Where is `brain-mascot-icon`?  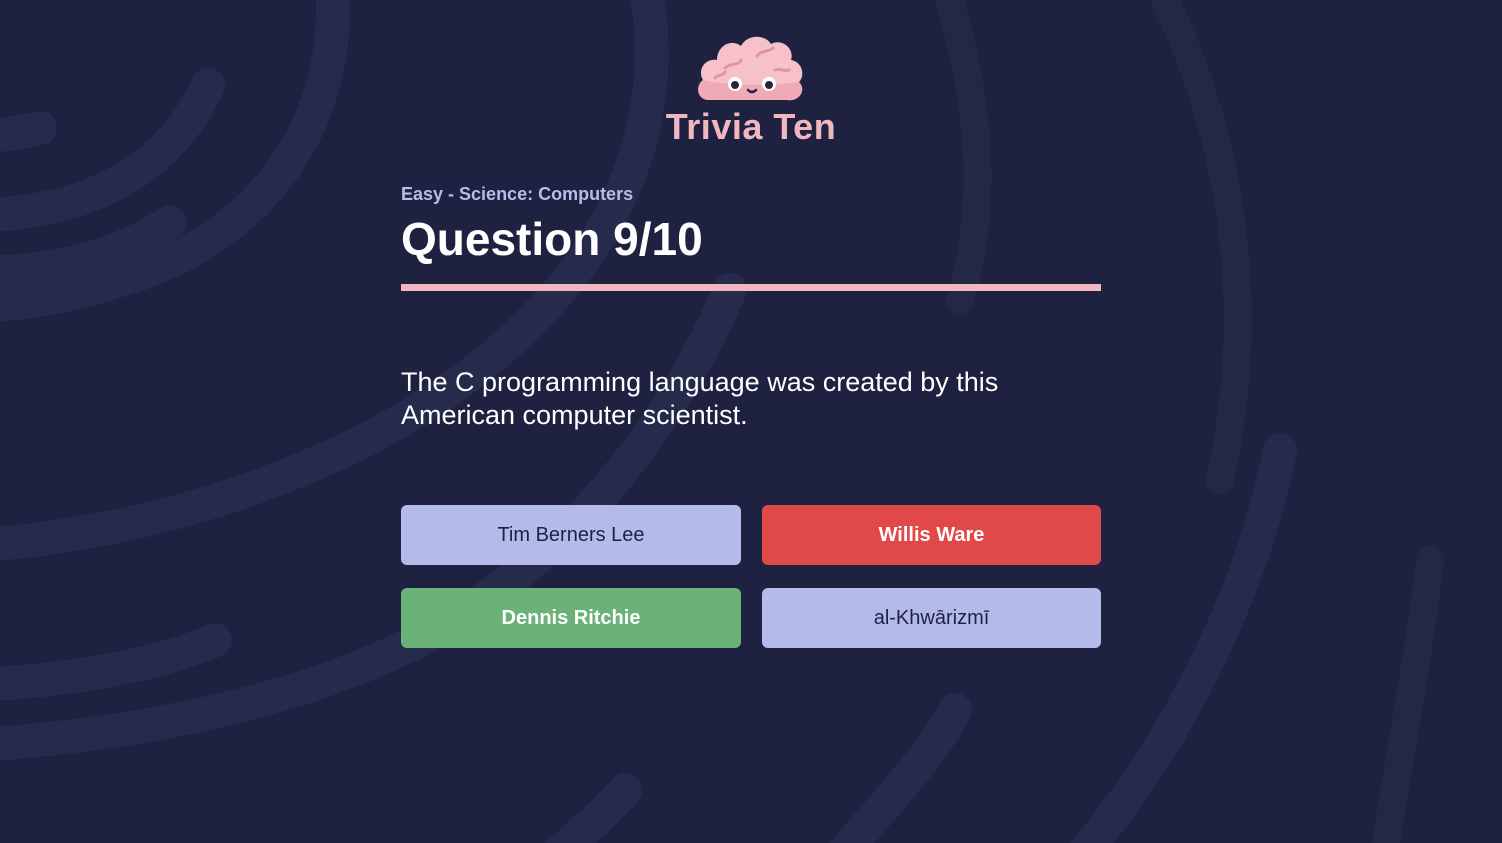
brain-mascot-icon is located at coordinates (750, 68).